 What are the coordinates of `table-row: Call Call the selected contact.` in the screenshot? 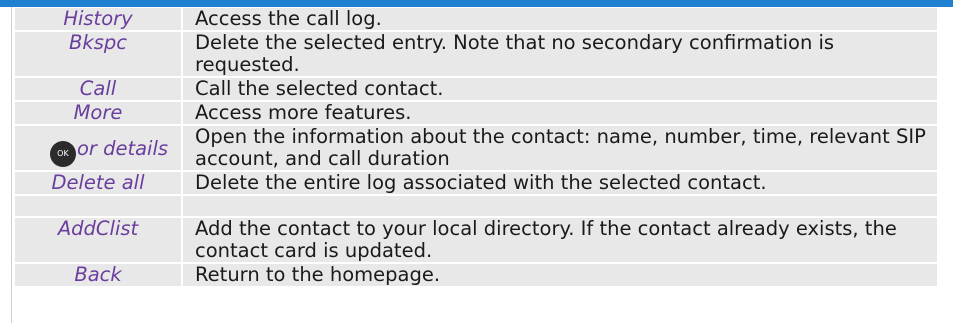 It's located at (476, 89).